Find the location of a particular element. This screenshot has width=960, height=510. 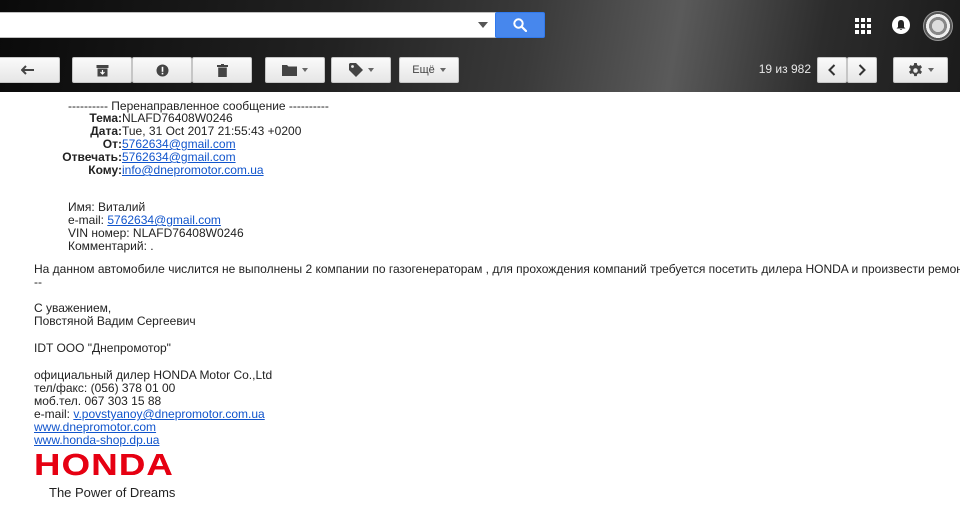

avatar is located at coordinates (938, 26).